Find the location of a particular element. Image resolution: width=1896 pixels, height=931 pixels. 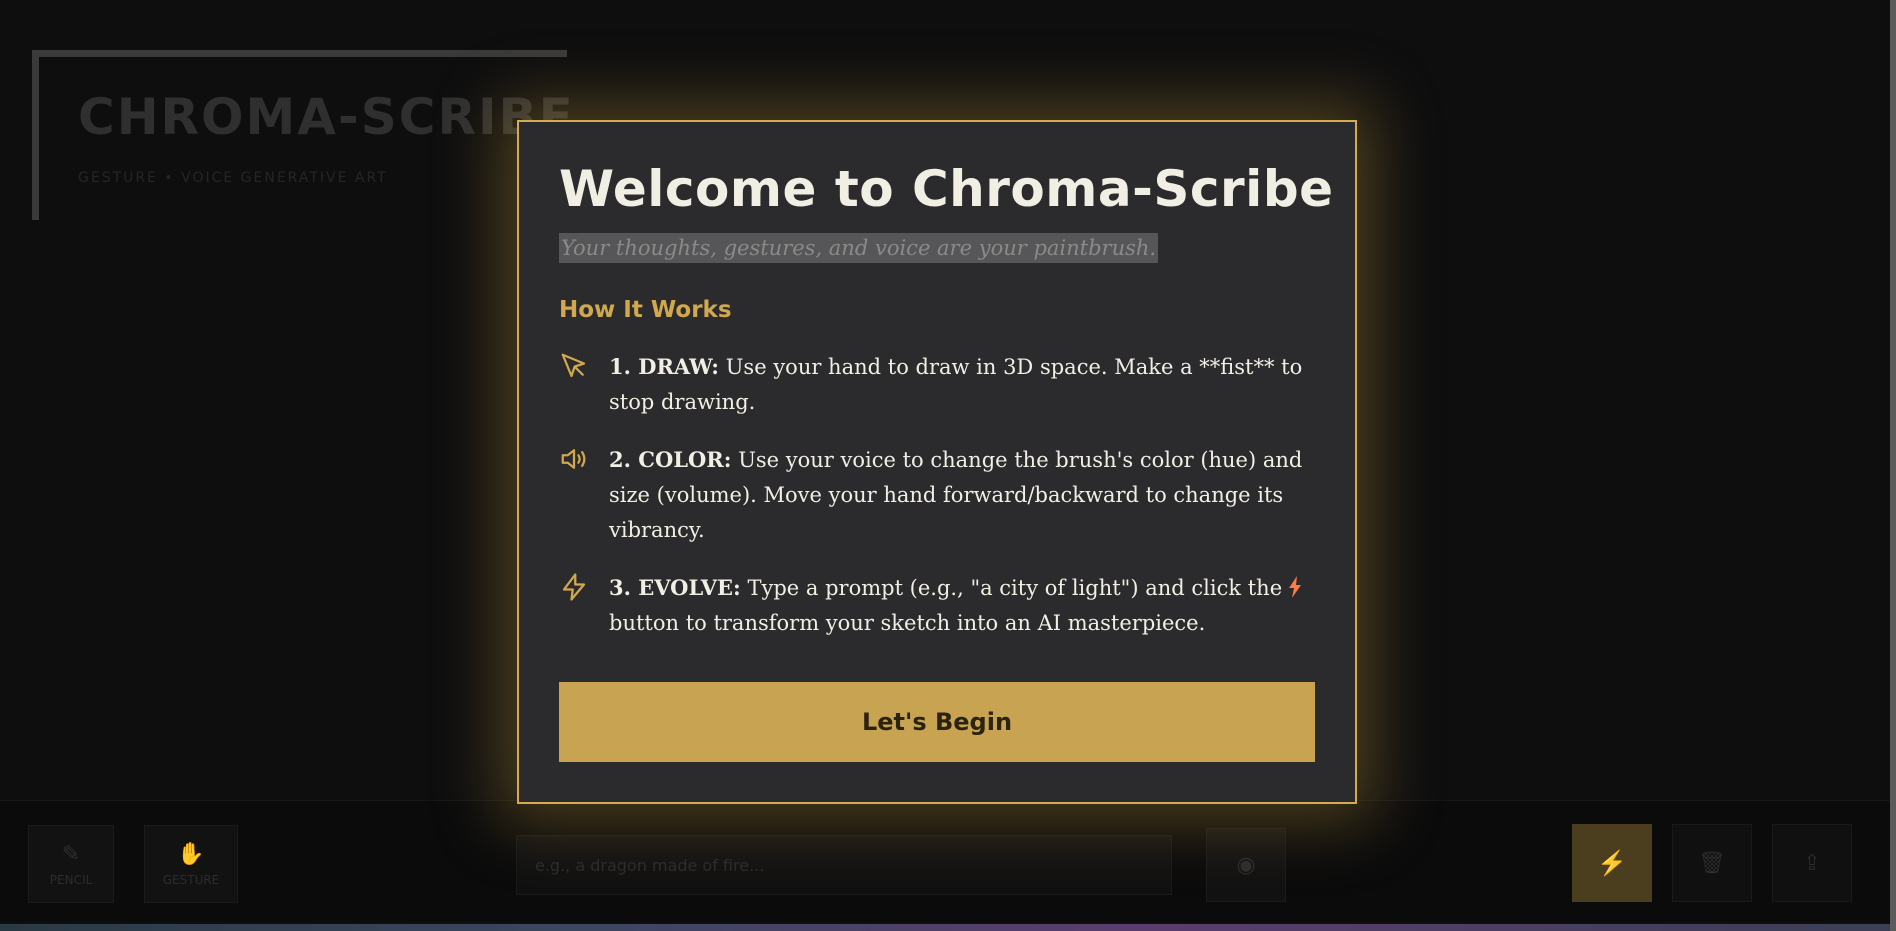

cursor-arrow-icon is located at coordinates (573, 365).